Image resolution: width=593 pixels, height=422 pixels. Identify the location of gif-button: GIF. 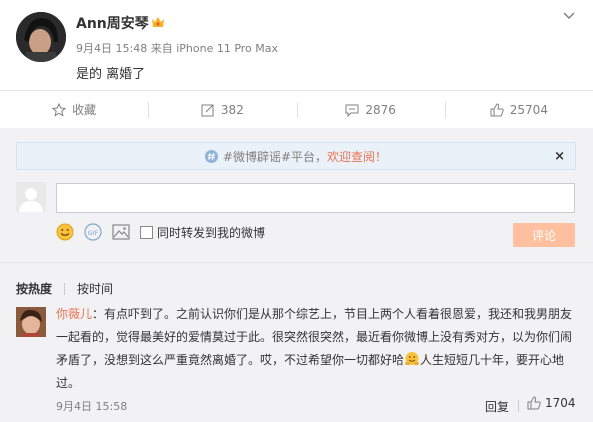
(93, 232).